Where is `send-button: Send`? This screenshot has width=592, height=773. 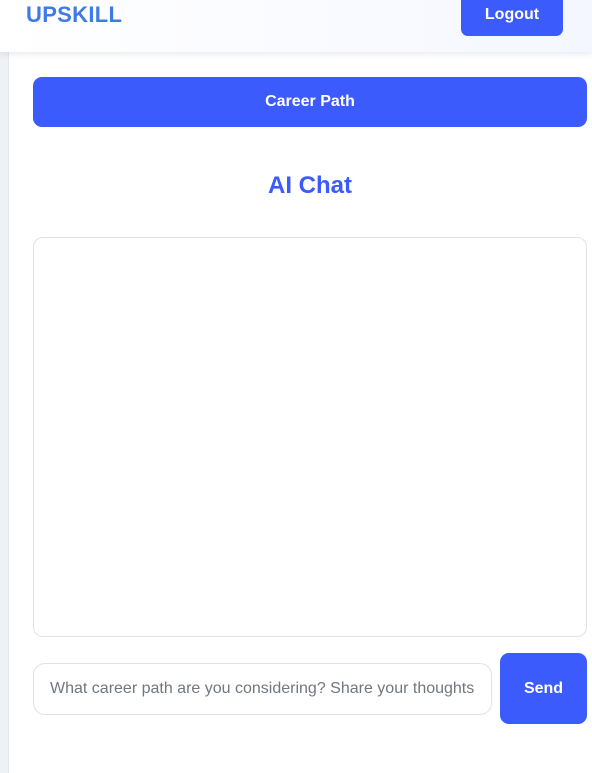
send-button: Send is located at coordinates (543, 688).